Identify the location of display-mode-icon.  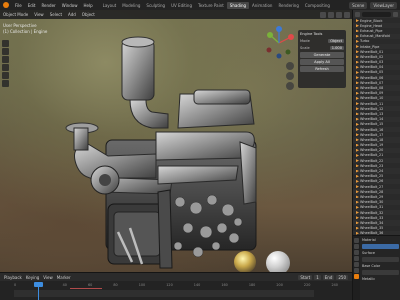
(357, 14).